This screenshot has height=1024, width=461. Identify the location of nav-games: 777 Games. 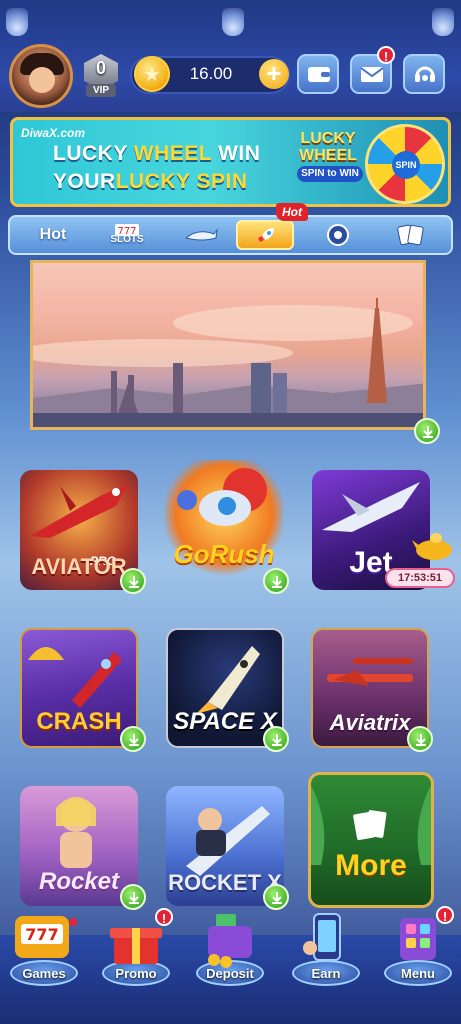
(44, 962).